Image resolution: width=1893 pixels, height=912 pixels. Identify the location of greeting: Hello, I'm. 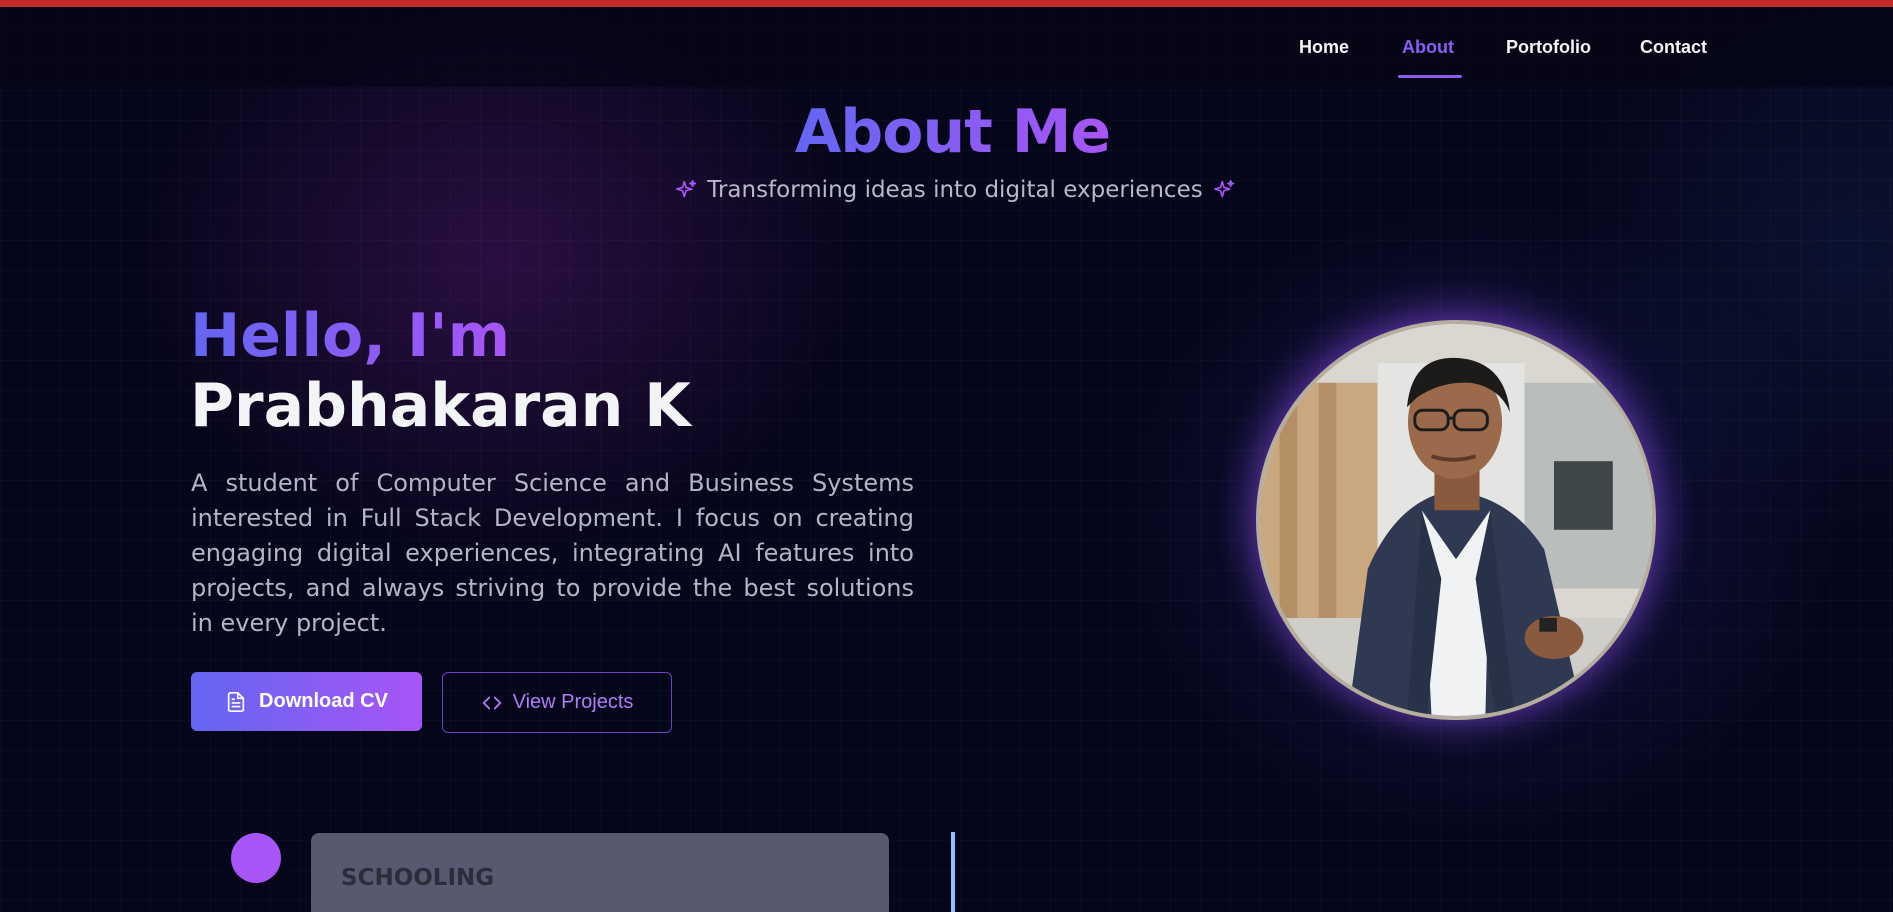
(350, 336).